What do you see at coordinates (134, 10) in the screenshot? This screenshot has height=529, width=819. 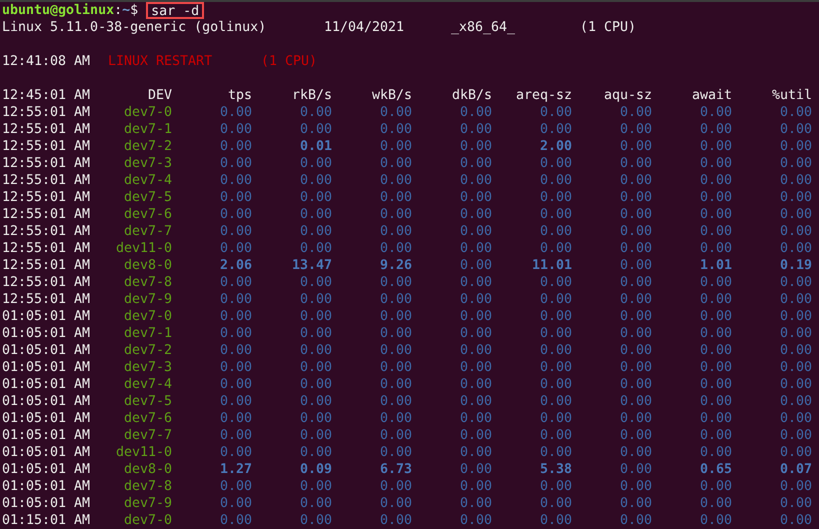 I see `prompt-symbol: $` at bounding box center [134, 10].